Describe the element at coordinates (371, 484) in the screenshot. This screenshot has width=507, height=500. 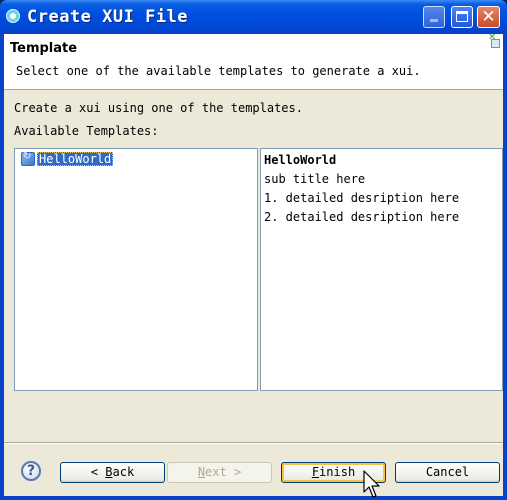
I see `mouse-cursor-icon` at that location.